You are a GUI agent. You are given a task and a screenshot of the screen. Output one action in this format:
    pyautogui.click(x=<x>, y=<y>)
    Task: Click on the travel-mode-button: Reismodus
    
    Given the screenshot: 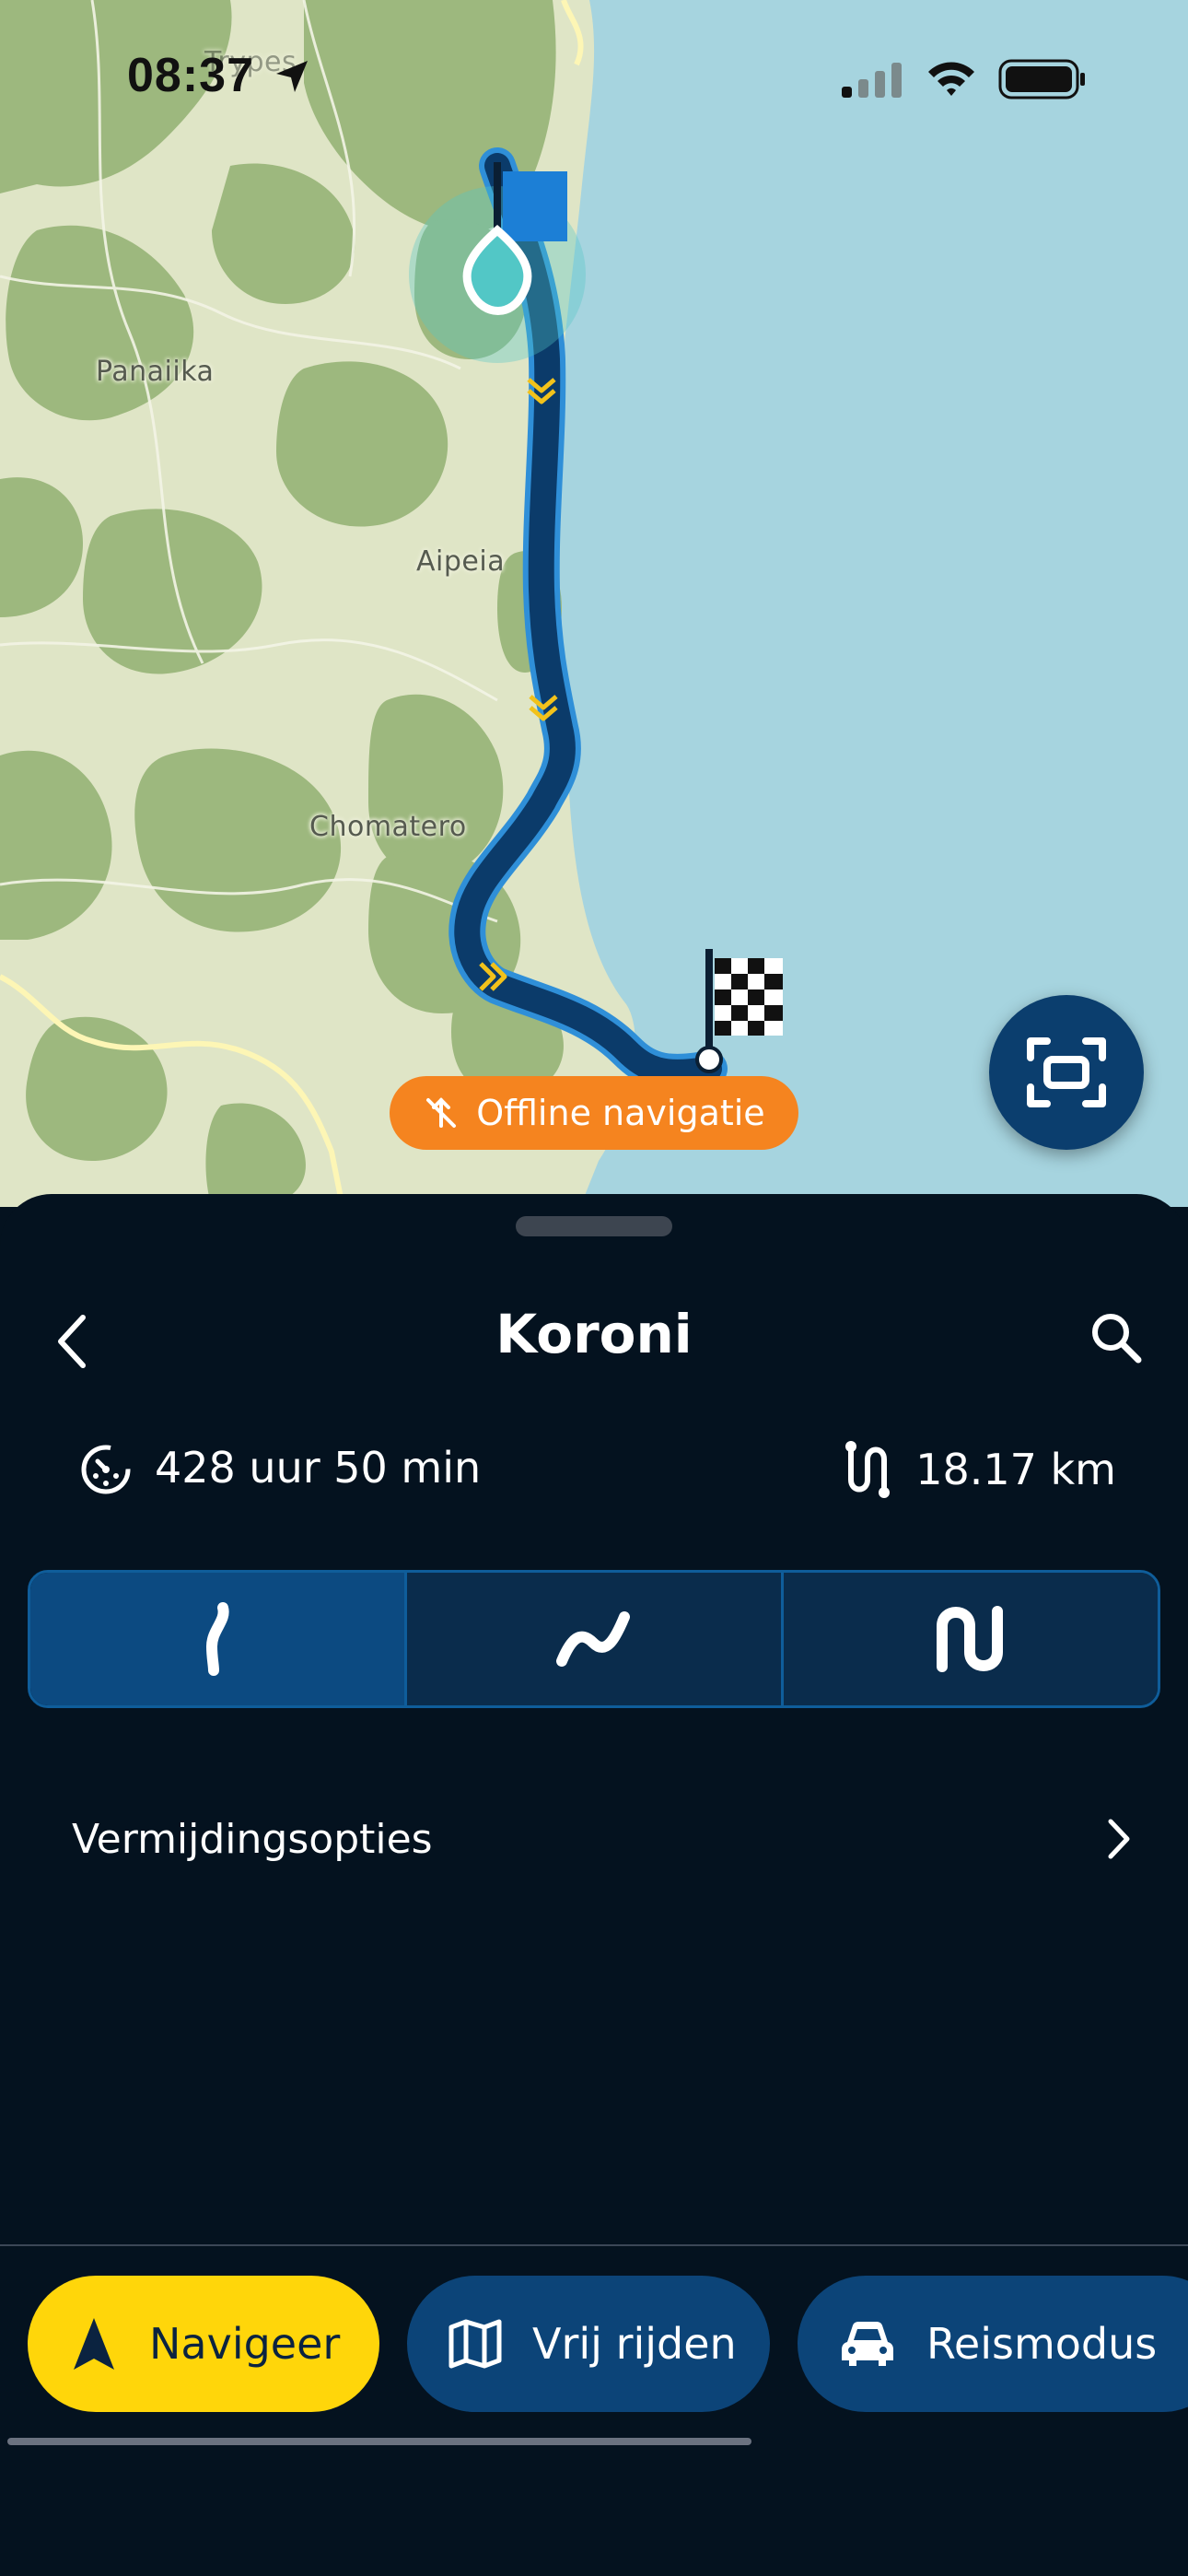 What is the action you would take?
    pyautogui.click(x=993, y=2344)
    